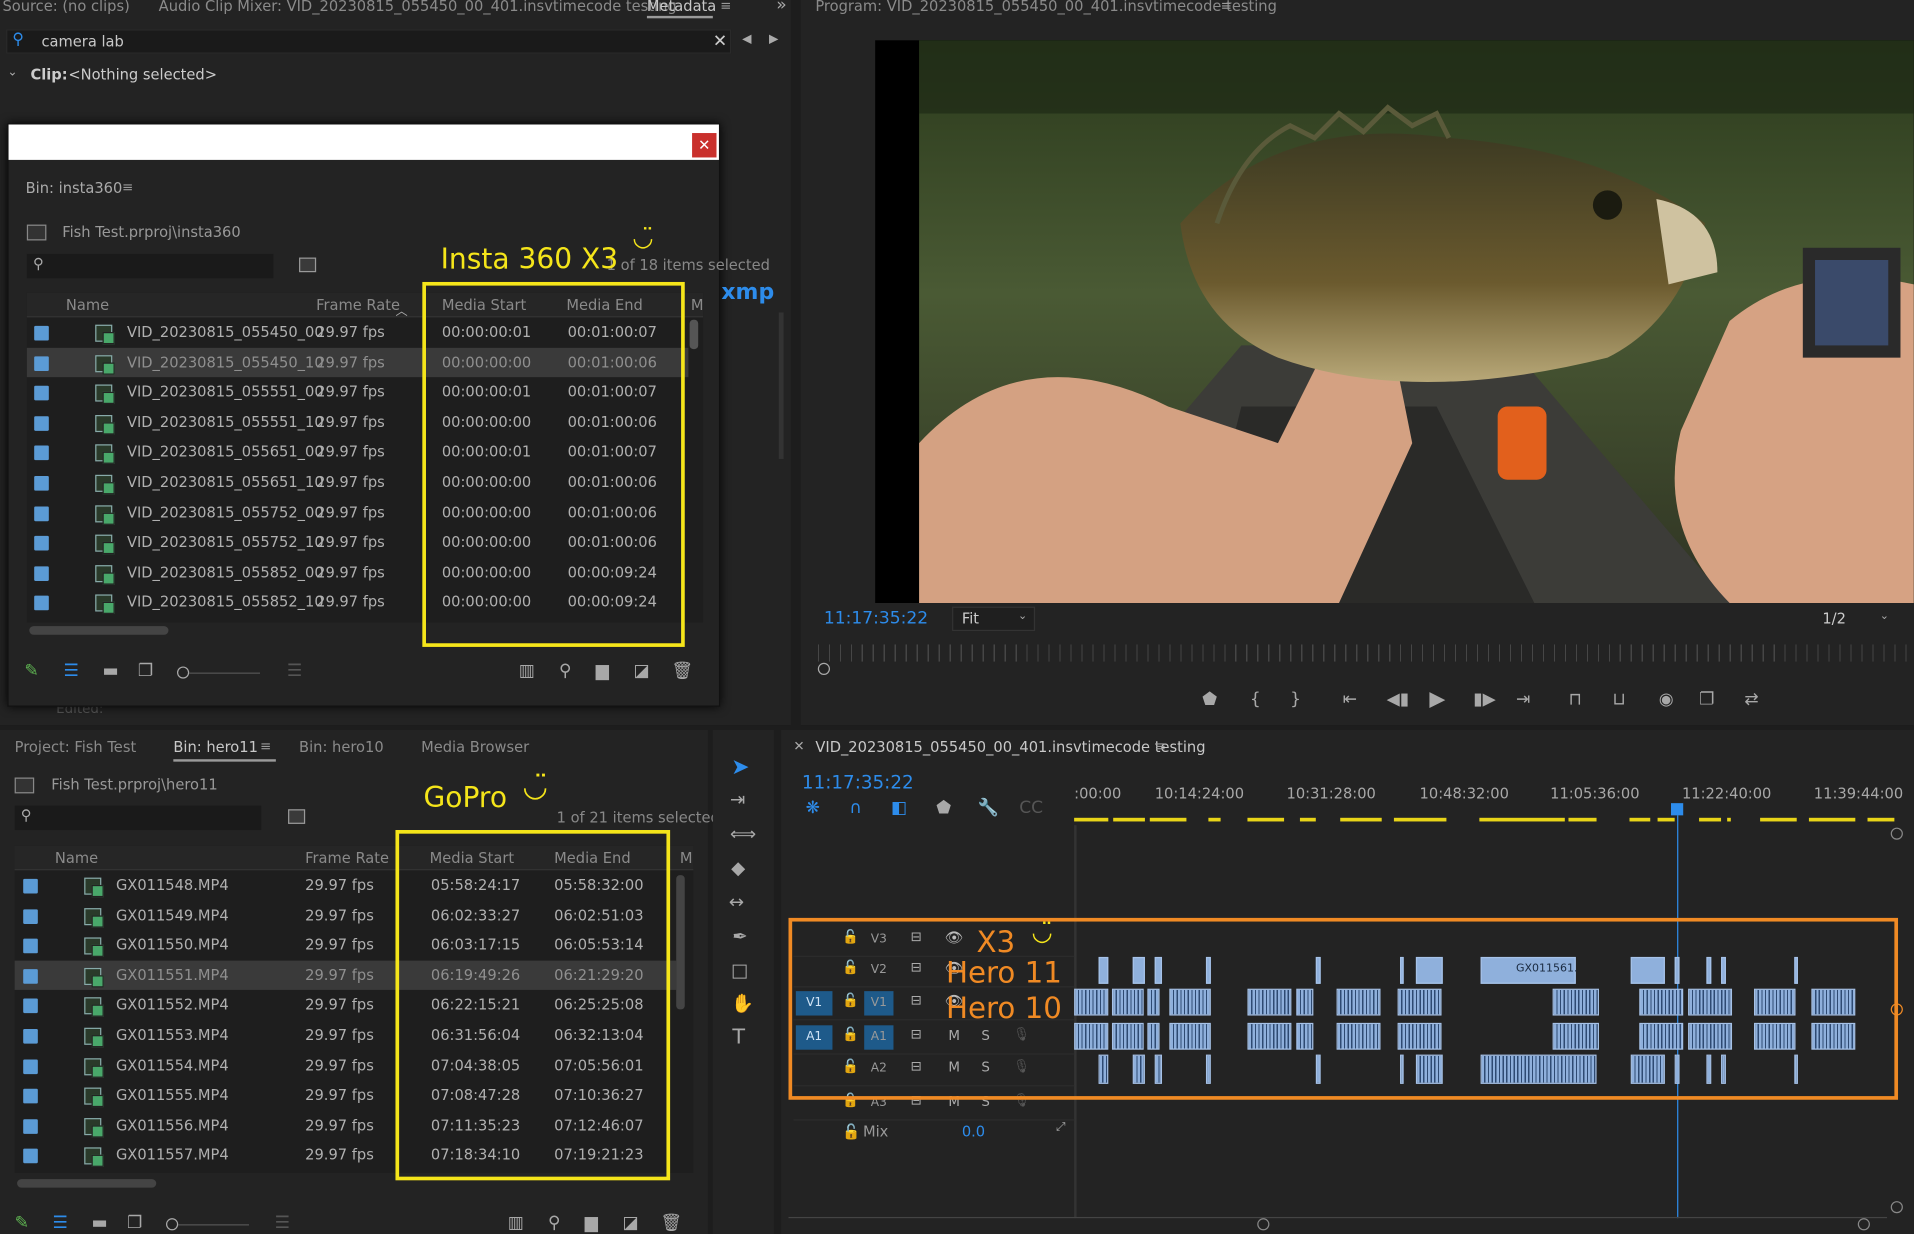  What do you see at coordinates (686, 858) in the screenshot?
I see `col-m: M` at bounding box center [686, 858].